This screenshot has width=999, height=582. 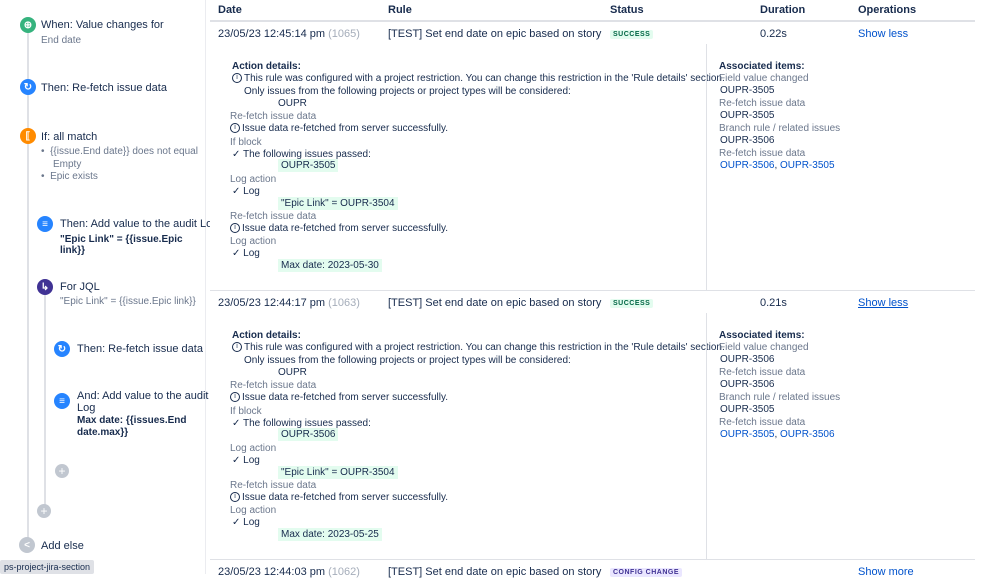 What do you see at coordinates (762, 66) in the screenshot?
I see `associated-items-title: Associated items:` at bounding box center [762, 66].